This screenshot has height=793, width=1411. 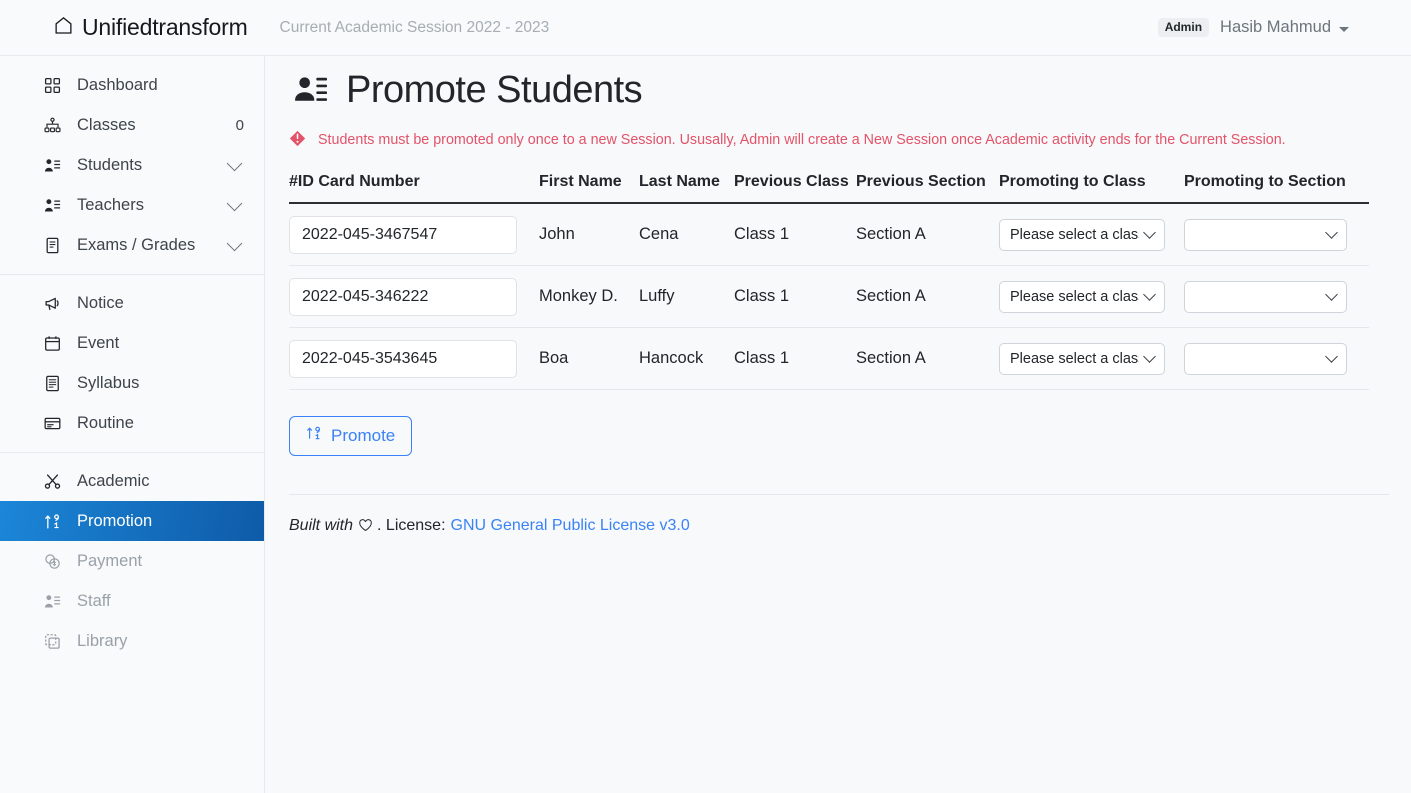 I want to click on heart-icon, so click(x=365, y=525).